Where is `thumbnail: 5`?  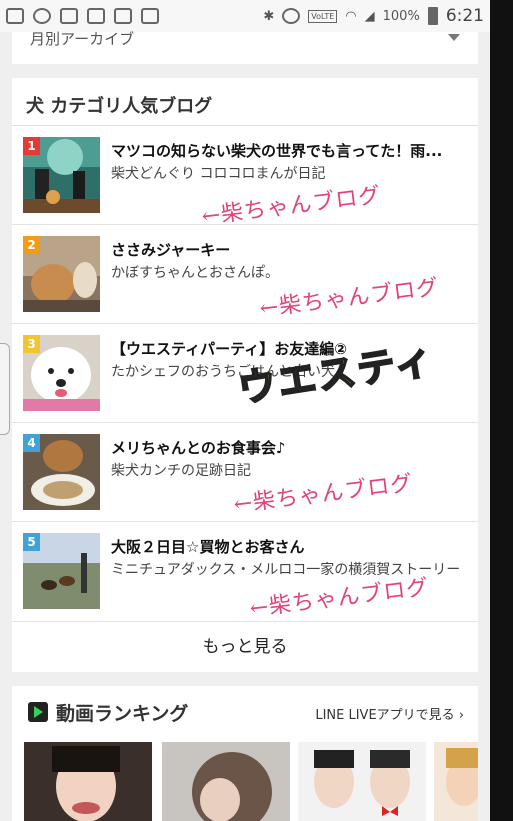
thumbnail: 5 is located at coordinates (61, 571).